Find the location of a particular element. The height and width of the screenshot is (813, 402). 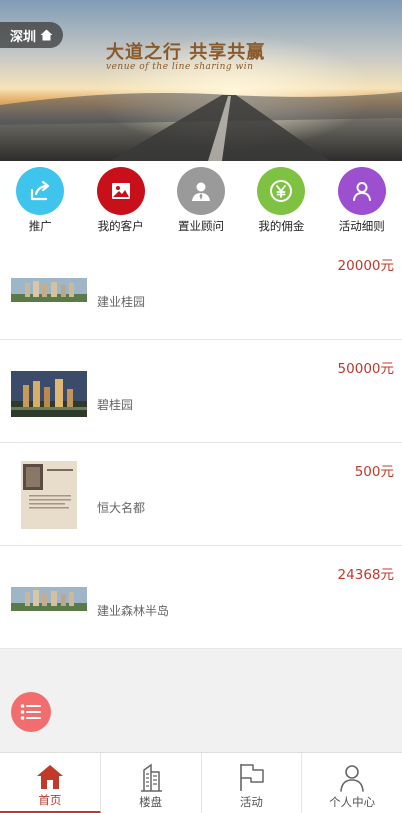

property-name: 碧桂园 is located at coordinates (115, 405).